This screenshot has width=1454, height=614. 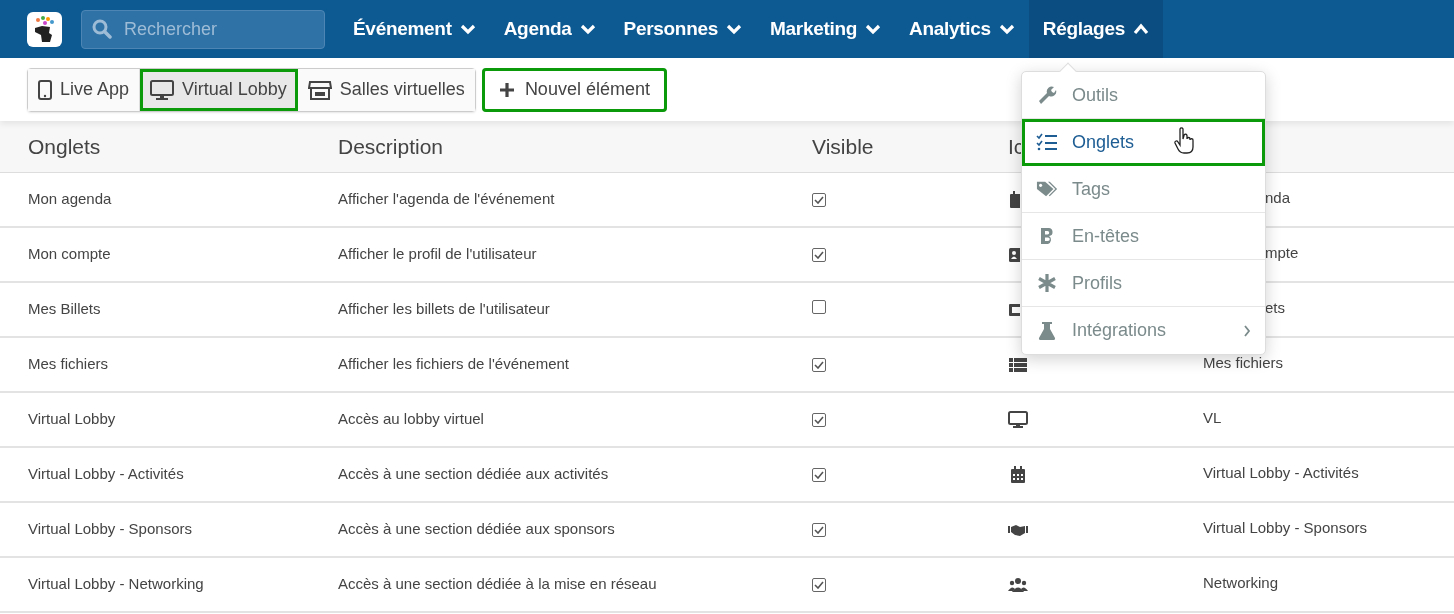 I want to click on bold-icon, so click(x=1047, y=236).